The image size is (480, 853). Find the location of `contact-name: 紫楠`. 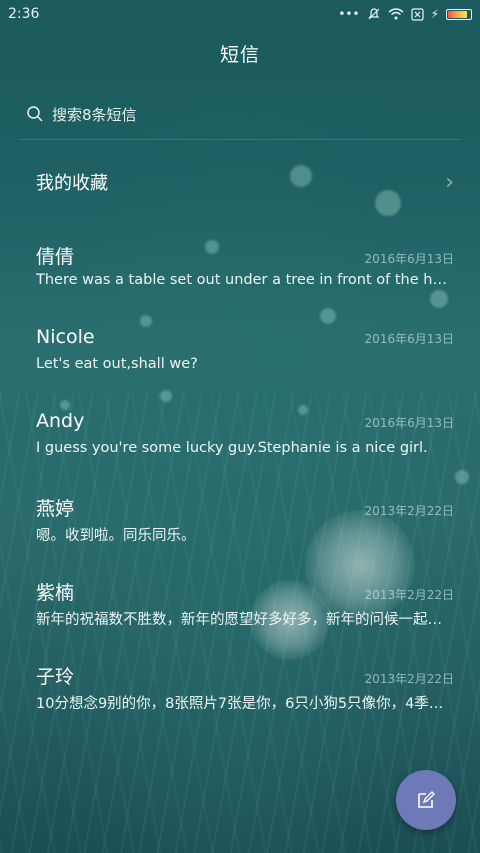

contact-name: 紫楠 is located at coordinates (55, 593).